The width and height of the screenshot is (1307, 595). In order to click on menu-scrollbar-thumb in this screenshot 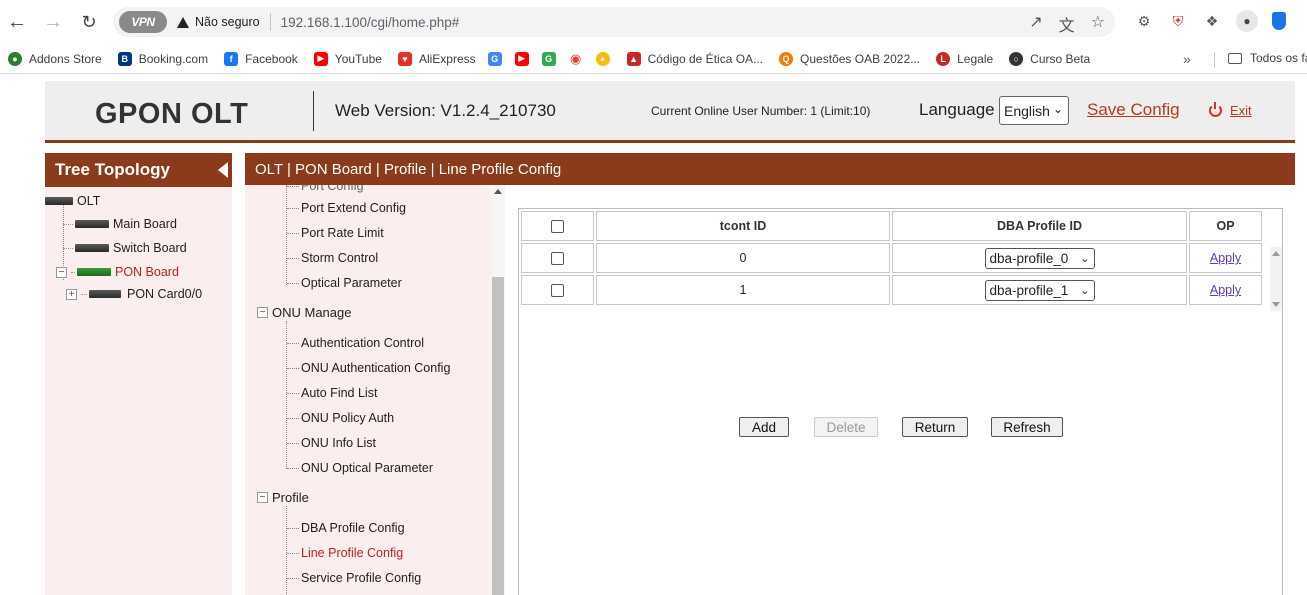, I will do `click(498, 436)`.